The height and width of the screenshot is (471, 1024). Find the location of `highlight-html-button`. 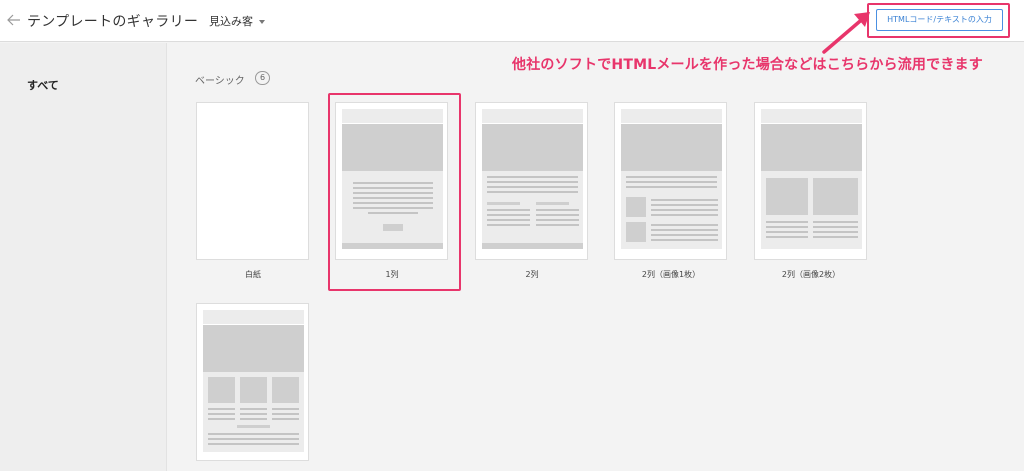

highlight-html-button is located at coordinates (938, 20).